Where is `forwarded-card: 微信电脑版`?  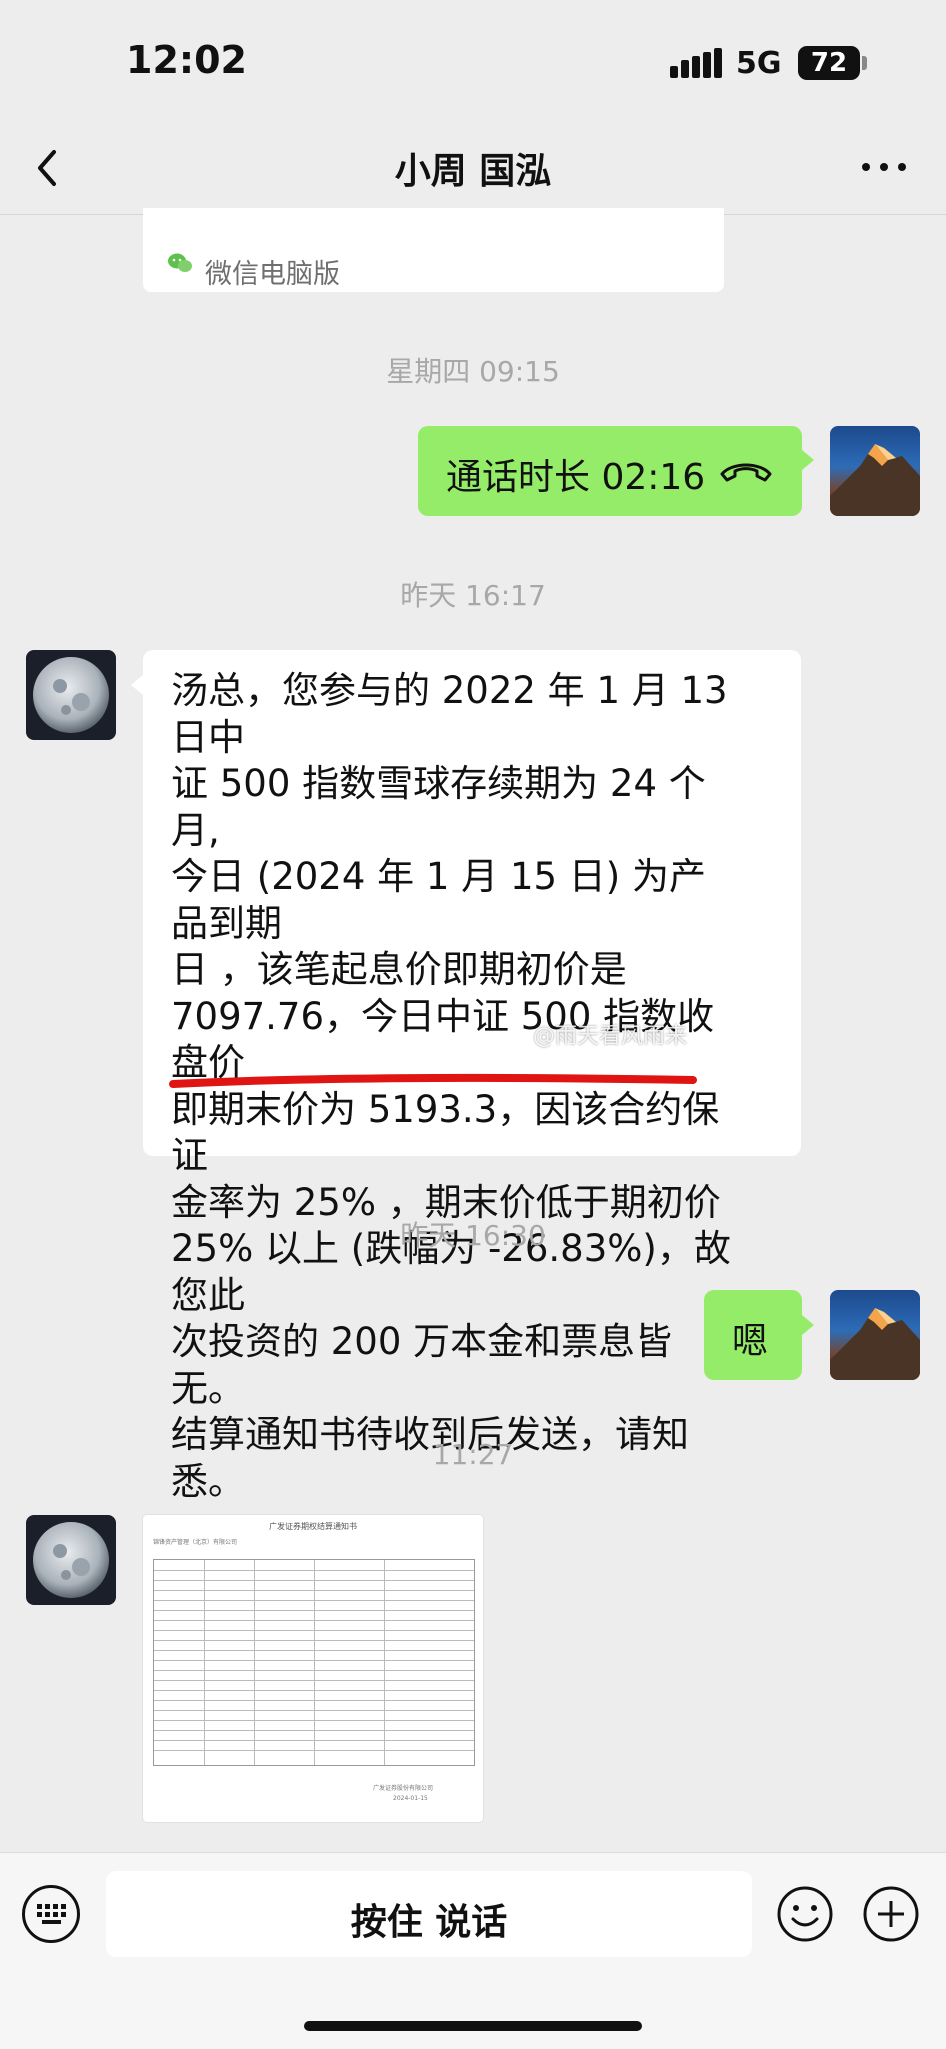
forwarded-card: 微信电脑版 is located at coordinates (433, 250).